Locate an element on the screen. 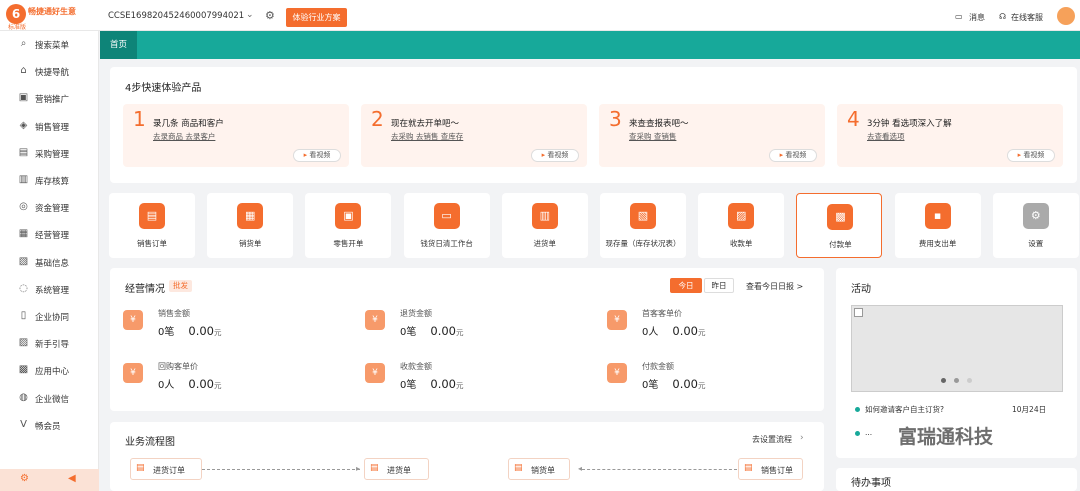 This screenshot has width=1080, height=491. sidebar-item: ⌕ 搜索菜单 is located at coordinates (49, 45).